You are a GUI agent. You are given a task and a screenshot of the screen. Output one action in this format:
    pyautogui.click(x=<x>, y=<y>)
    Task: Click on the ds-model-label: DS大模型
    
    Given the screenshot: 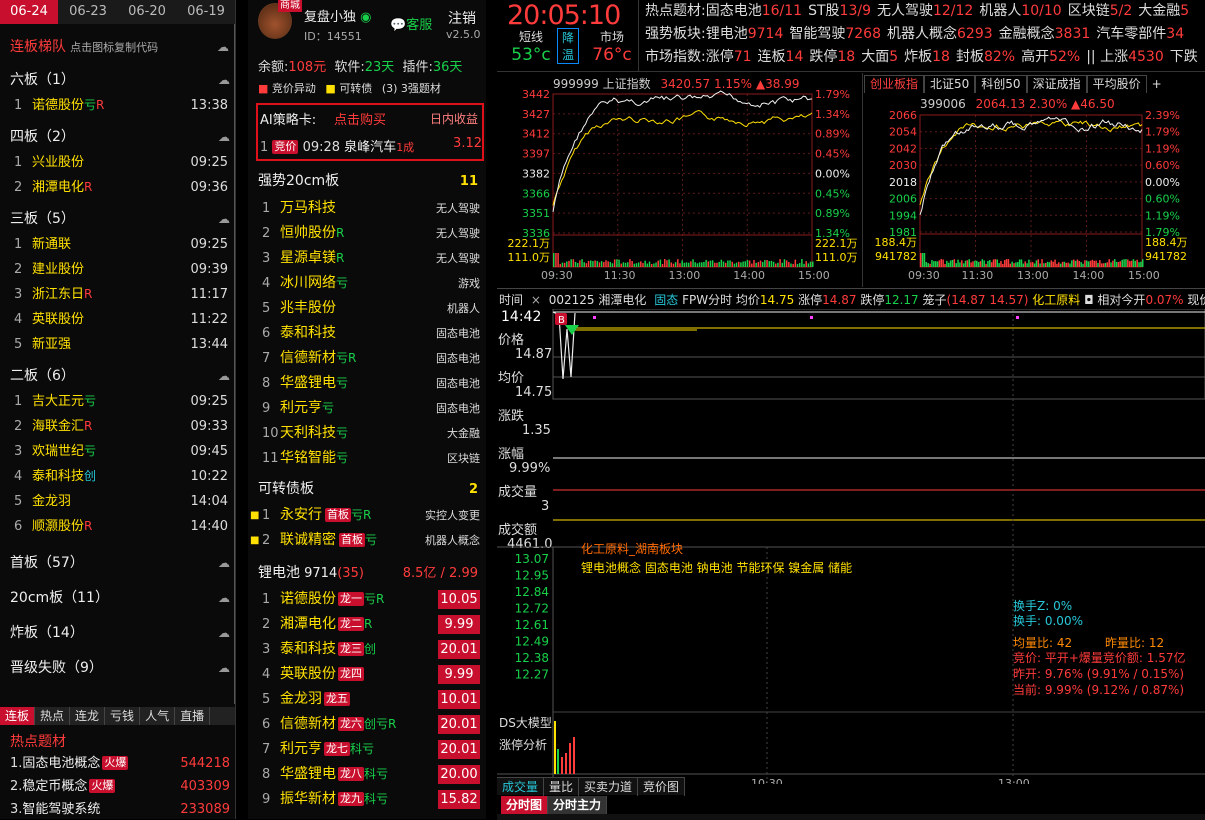 What is the action you would take?
    pyautogui.click(x=525, y=722)
    